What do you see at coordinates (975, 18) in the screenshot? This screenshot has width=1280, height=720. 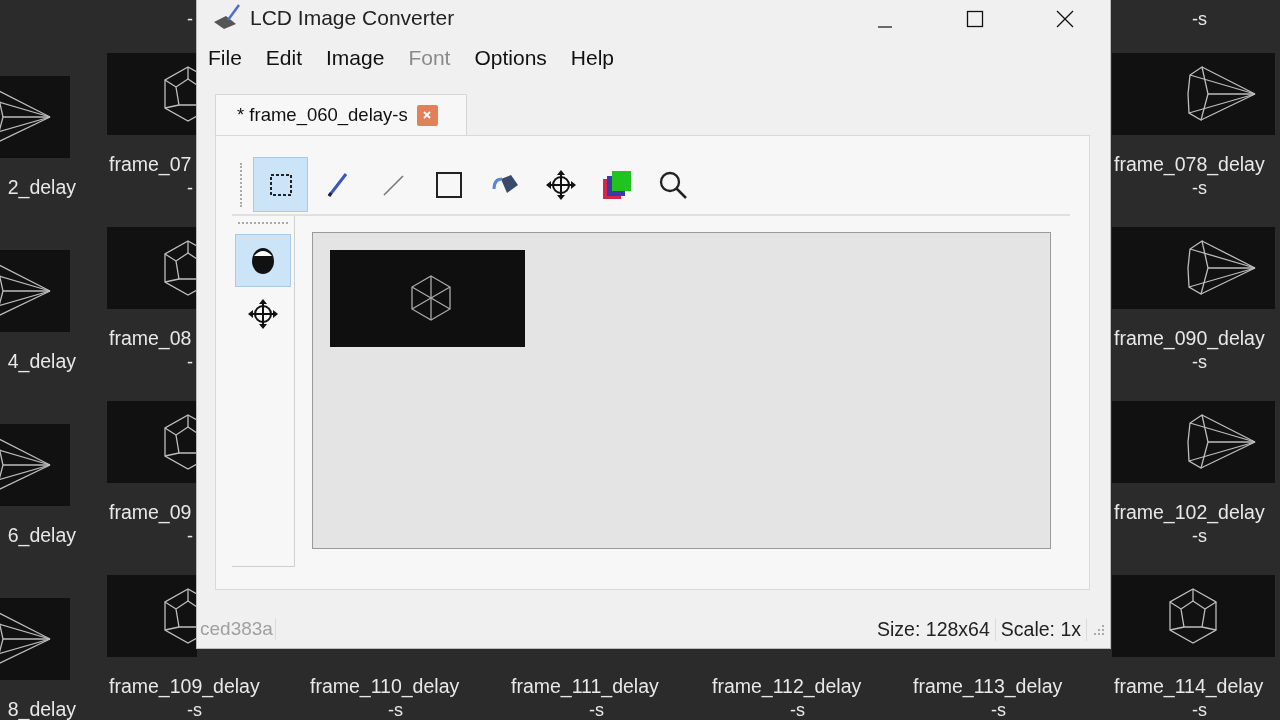 I see `maximize-icon` at bounding box center [975, 18].